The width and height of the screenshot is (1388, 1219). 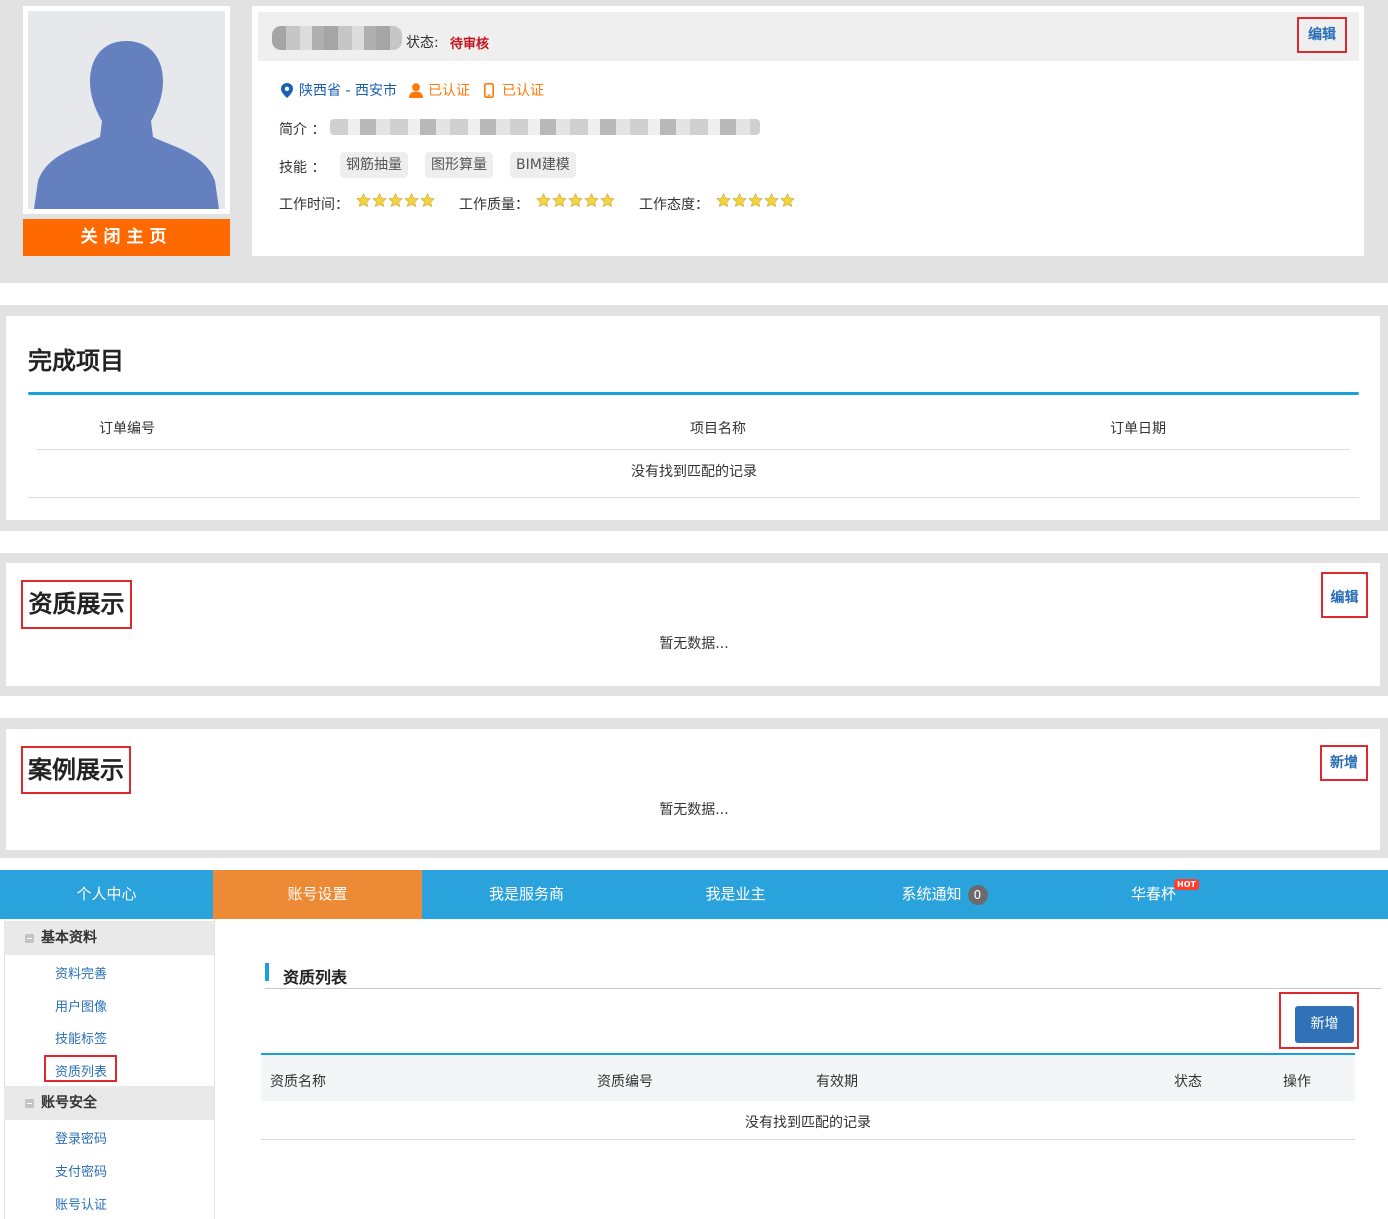 I want to click on projects-title: 完成项目, so click(x=76, y=361).